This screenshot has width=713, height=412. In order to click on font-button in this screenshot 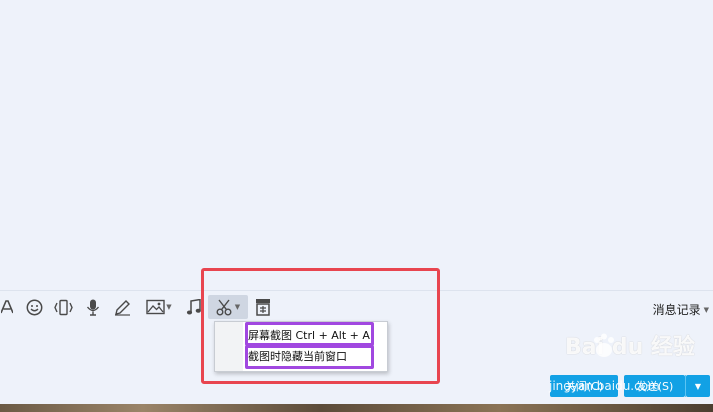, I will do `click(7, 307)`.